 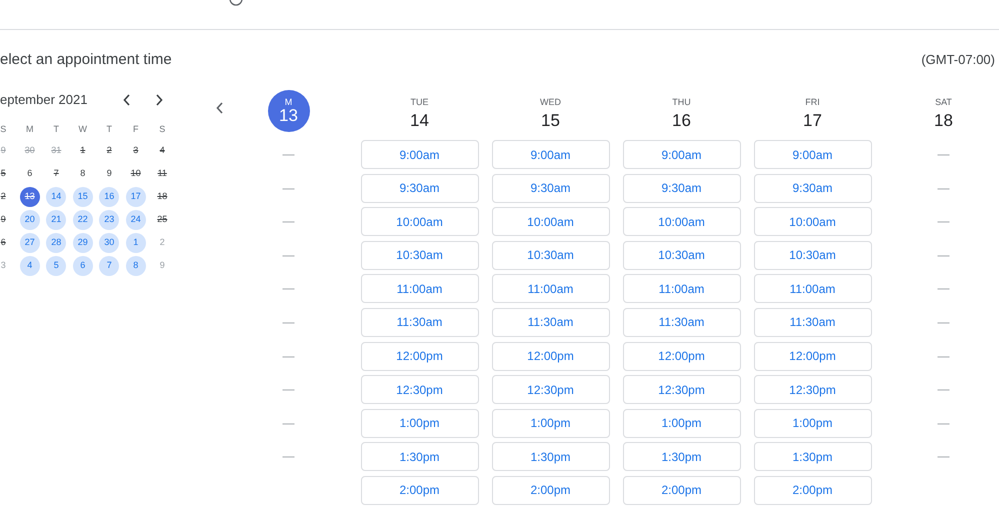 What do you see at coordinates (136, 129) in the screenshot?
I see `weekday-label: F` at bounding box center [136, 129].